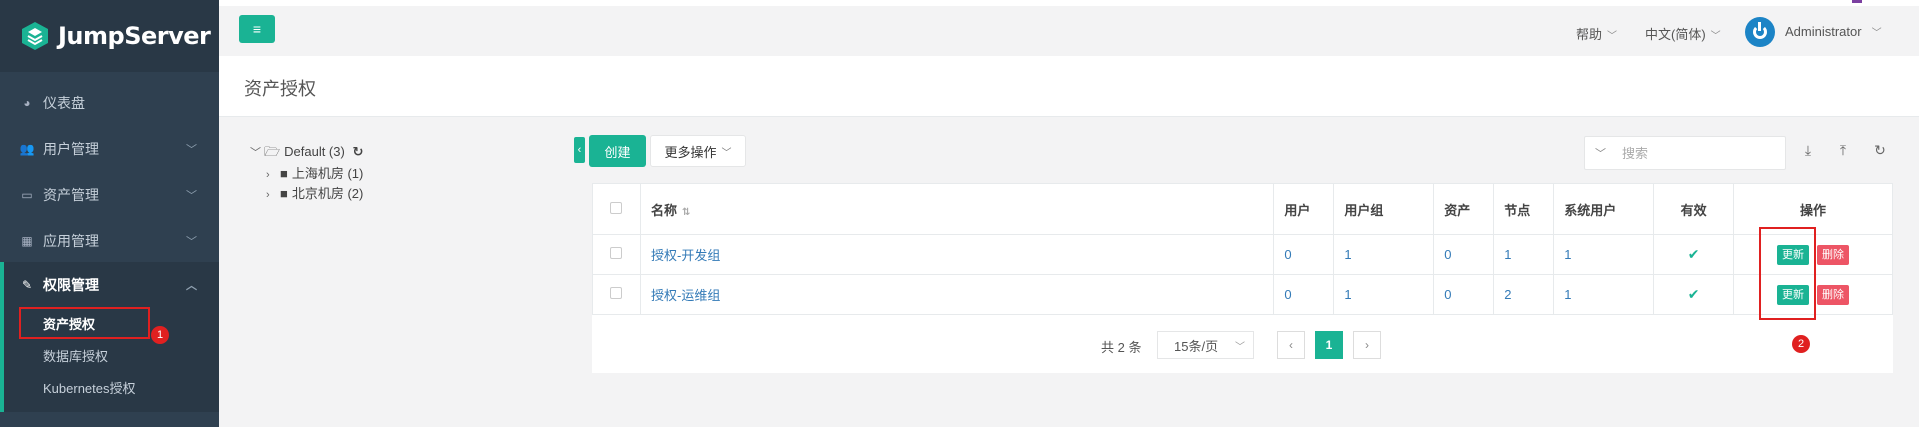 The height and width of the screenshot is (427, 1919). What do you see at coordinates (685, 255) in the screenshot?
I see `permission-name-link: 授权-开发组` at bounding box center [685, 255].